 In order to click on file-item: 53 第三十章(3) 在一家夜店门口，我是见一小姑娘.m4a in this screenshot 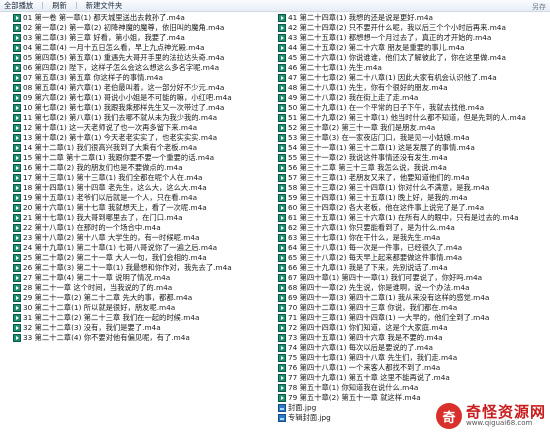, I will do `click(413, 138)`.